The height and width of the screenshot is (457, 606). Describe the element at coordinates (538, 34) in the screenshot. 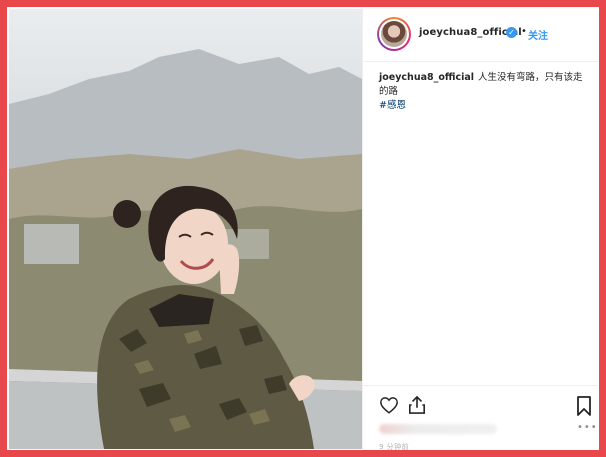

I see `follow-button: 关注` at that location.